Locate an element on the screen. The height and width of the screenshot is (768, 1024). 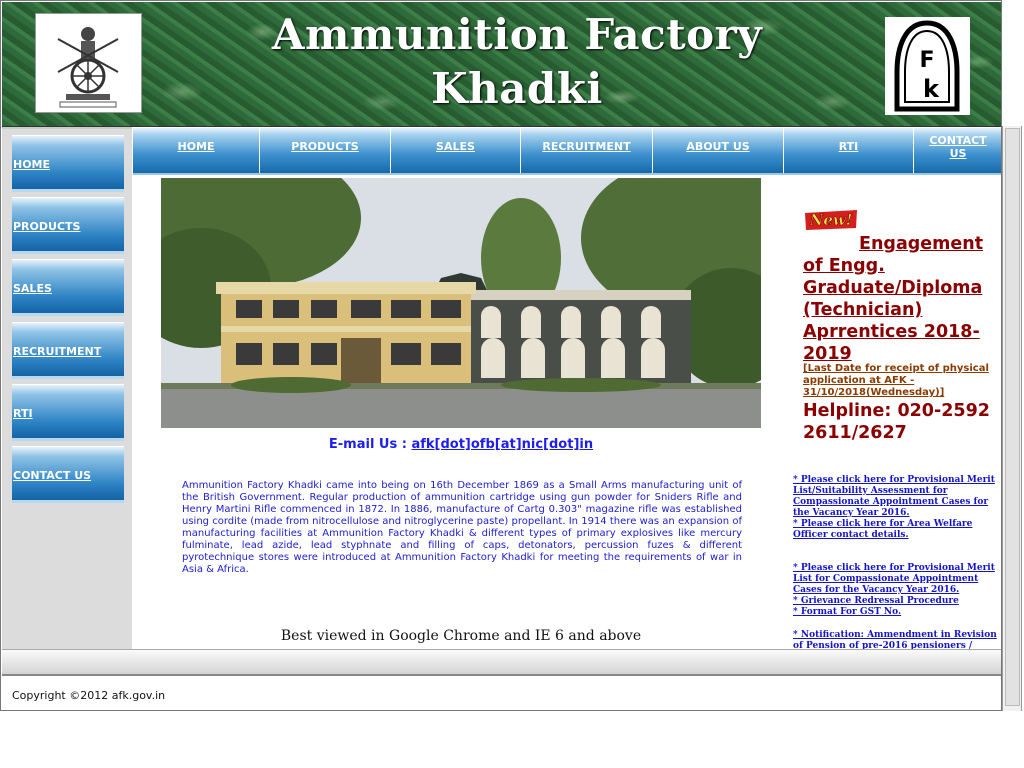
tab-contact-us: CONTACT US is located at coordinates (957, 150).